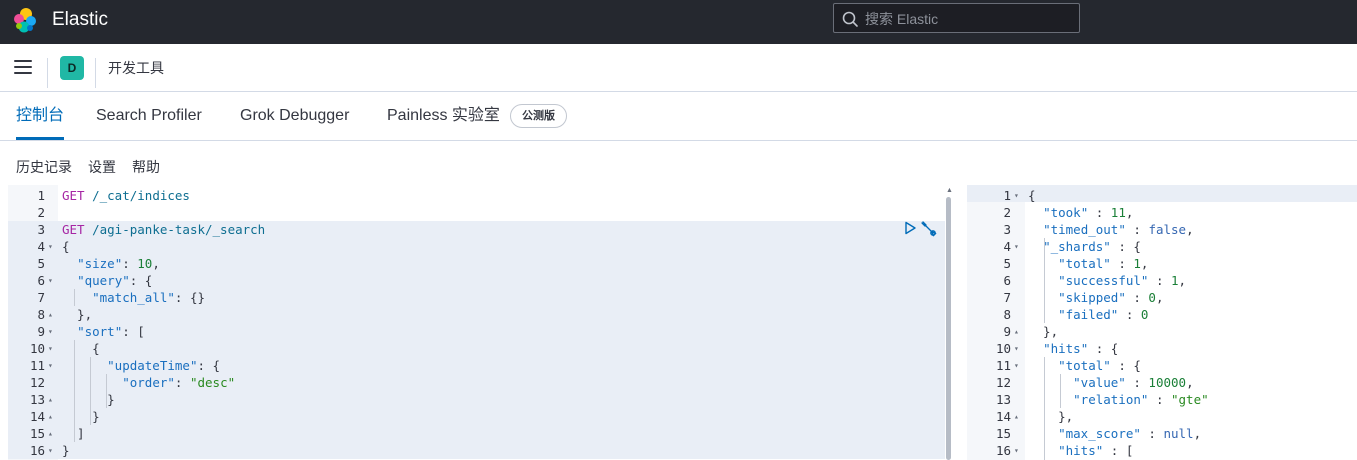 This screenshot has width=1357, height=460. Describe the element at coordinates (1162, 331) in the screenshot. I see `code-line: 9 ▴ },` at that location.